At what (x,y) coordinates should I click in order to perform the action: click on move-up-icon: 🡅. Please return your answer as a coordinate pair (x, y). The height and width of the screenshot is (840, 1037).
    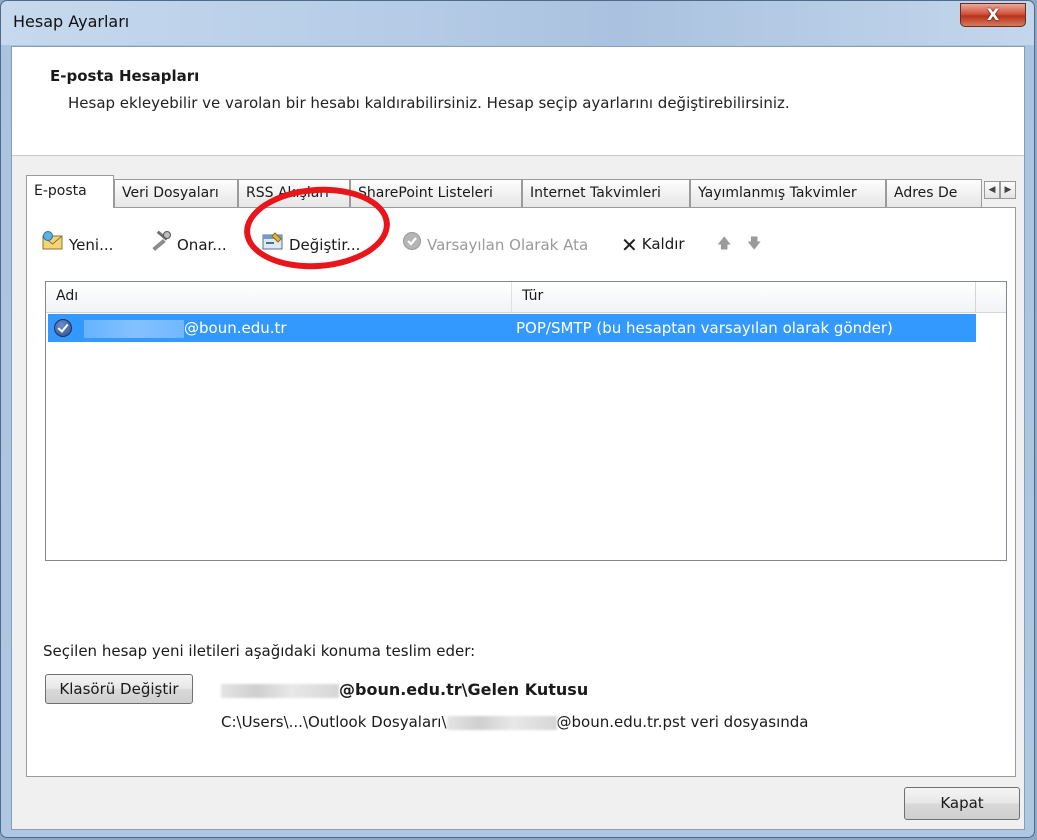
    Looking at the image, I should click on (724, 244).